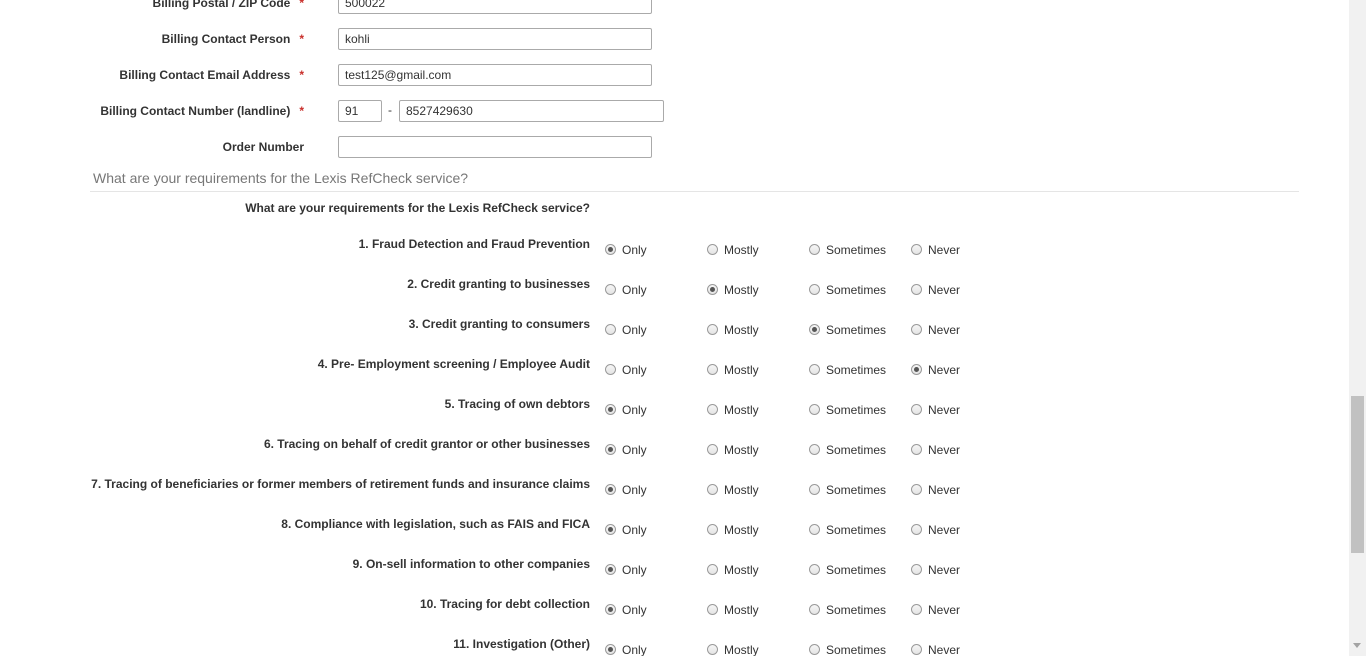  Describe the element at coordinates (495, 147) in the screenshot. I see `order-number-input` at that location.